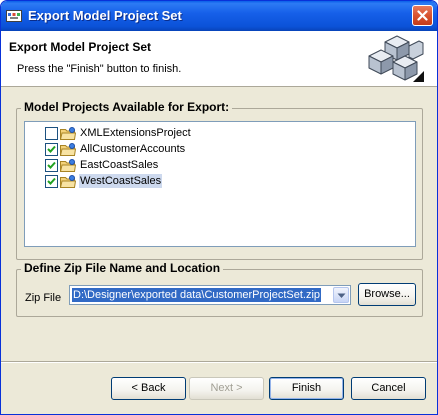 The height and width of the screenshot is (415, 438). I want to click on zip-legend: Define Zip File Name and Location, so click(122, 268).